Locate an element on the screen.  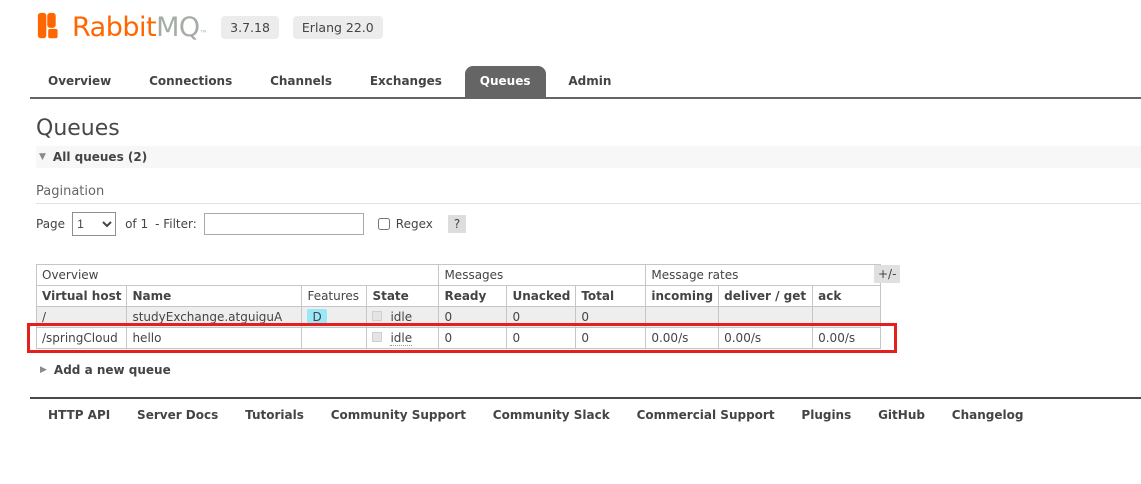
brand-rabbit: Rabbit is located at coordinates (114, 27).